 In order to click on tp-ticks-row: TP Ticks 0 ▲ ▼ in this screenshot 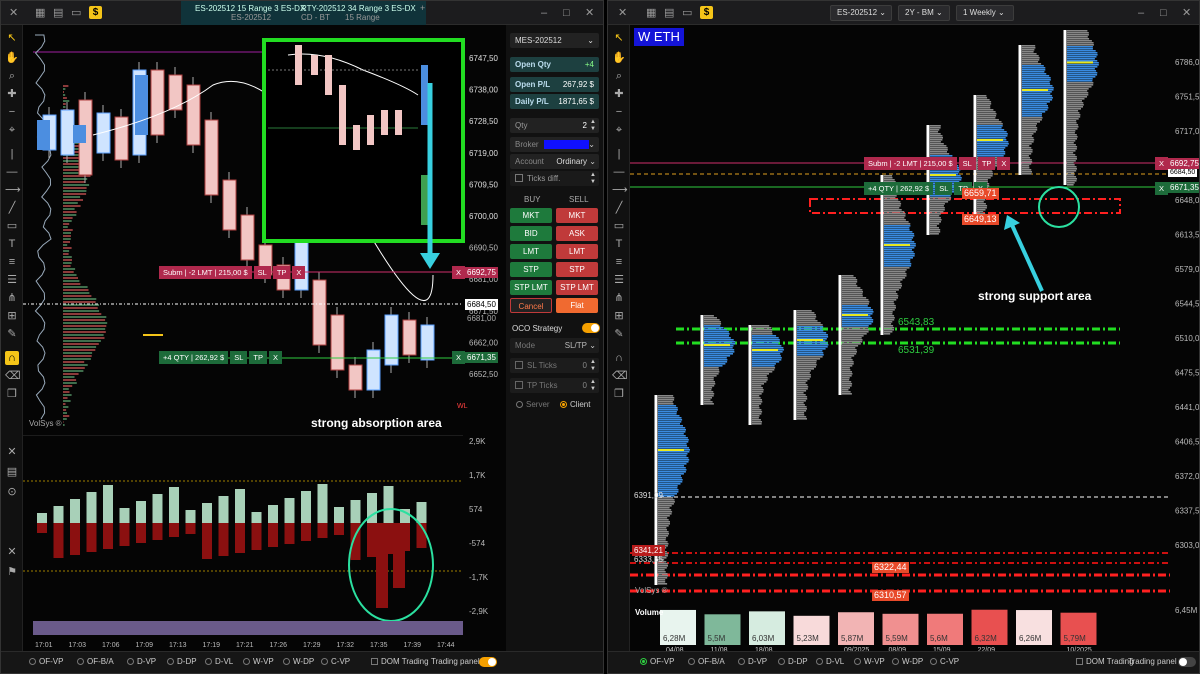, I will do `click(554, 385)`.